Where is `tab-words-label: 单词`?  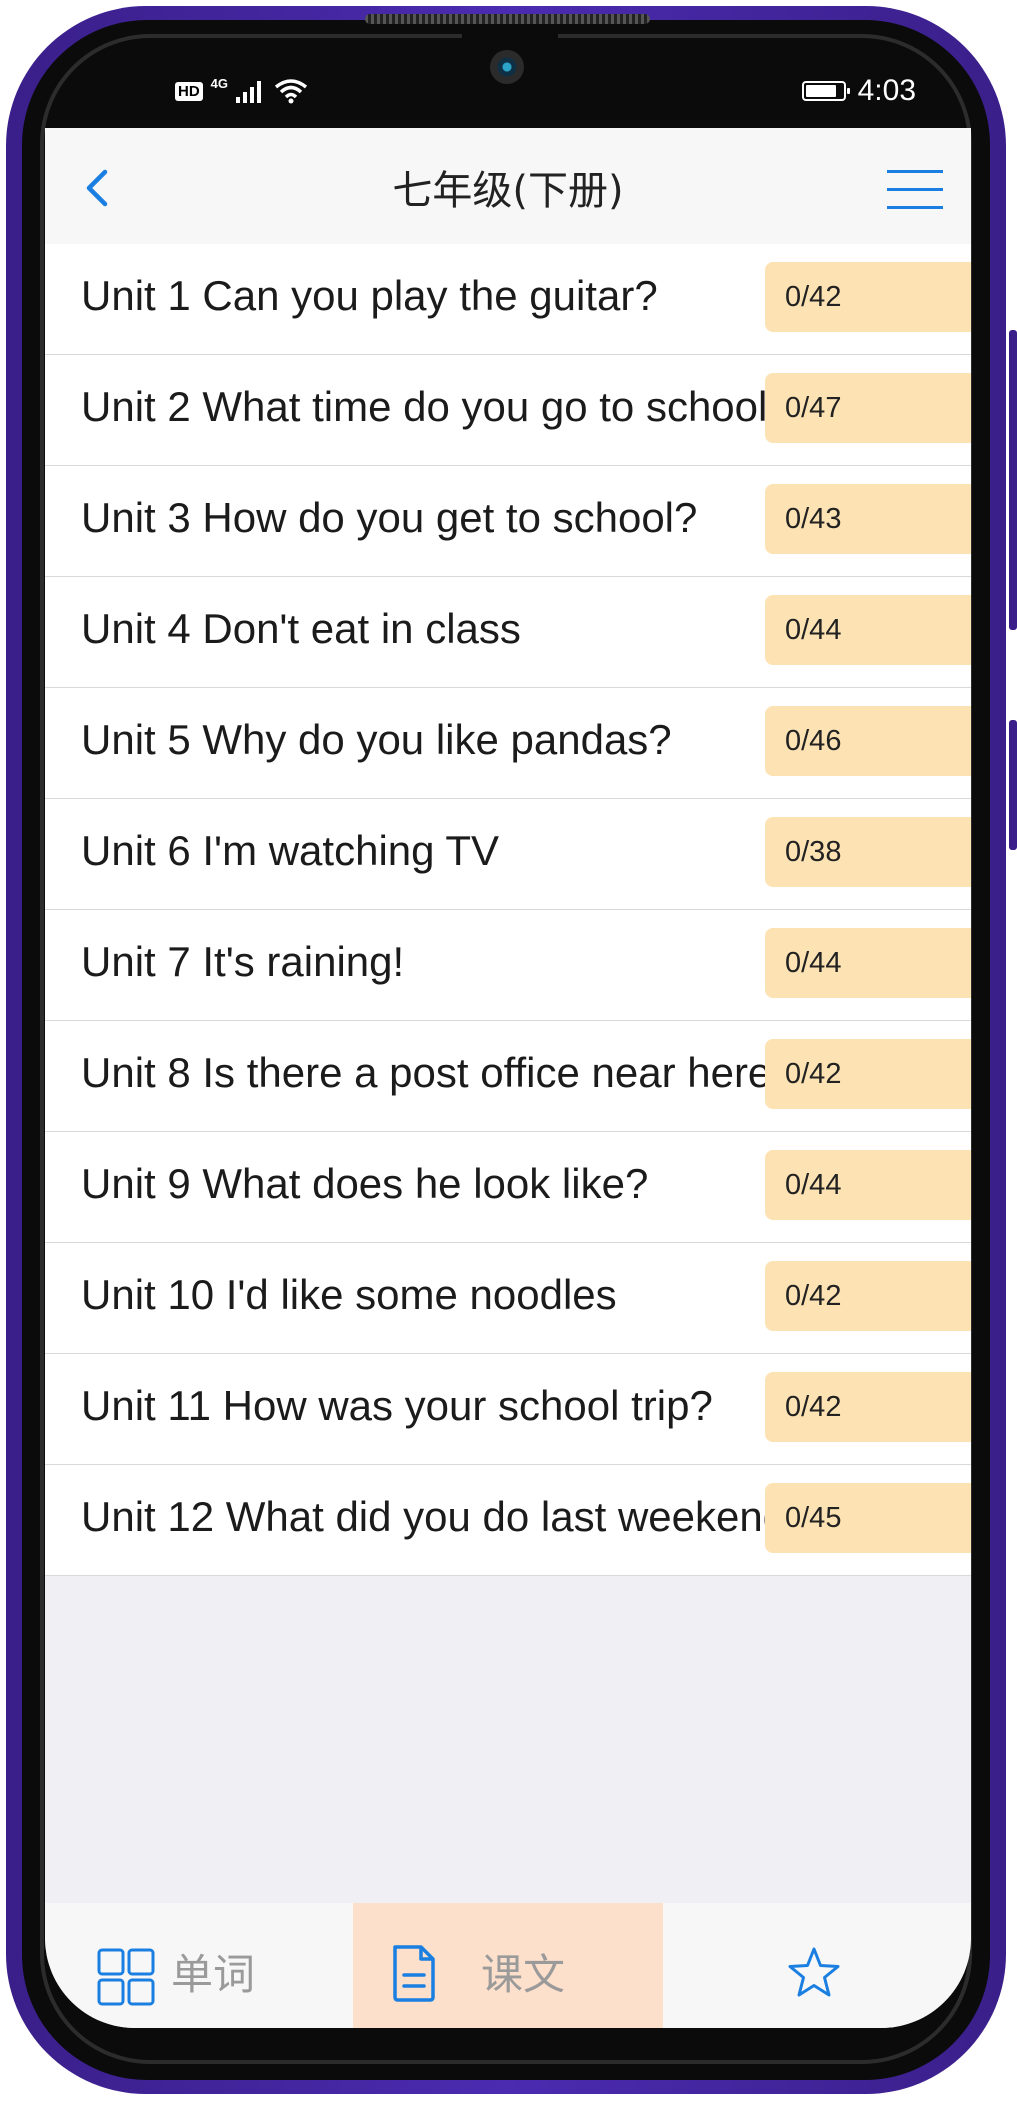 tab-words-label: 单词 is located at coordinates (213, 1974).